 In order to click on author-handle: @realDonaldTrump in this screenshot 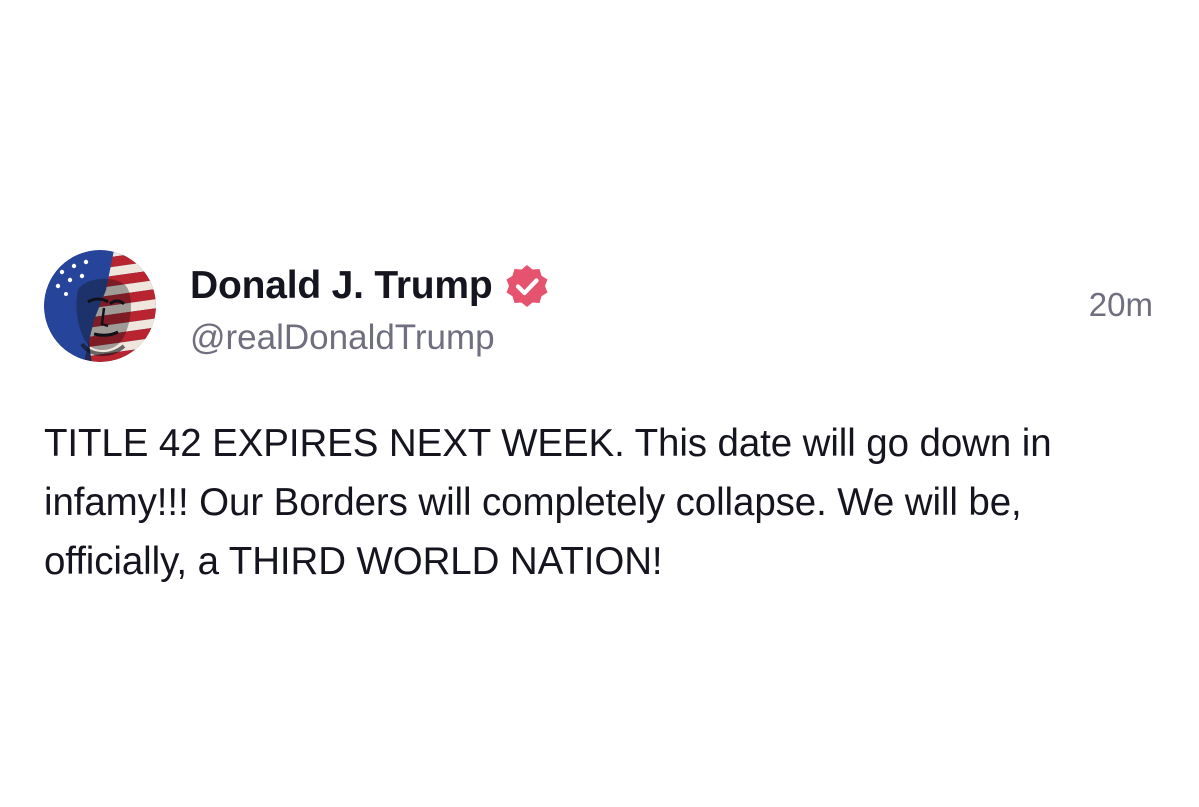, I will do `click(342, 338)`.